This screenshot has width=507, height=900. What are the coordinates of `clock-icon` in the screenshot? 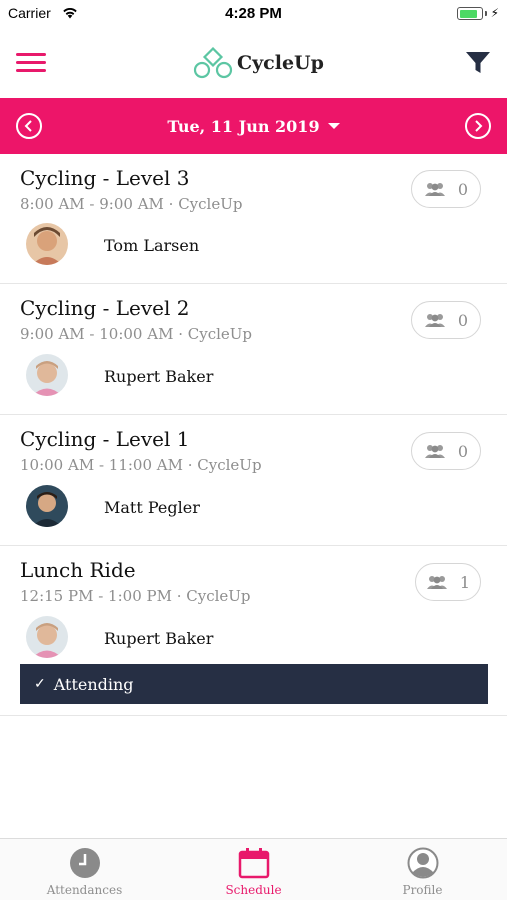 It's located at (84, 863).